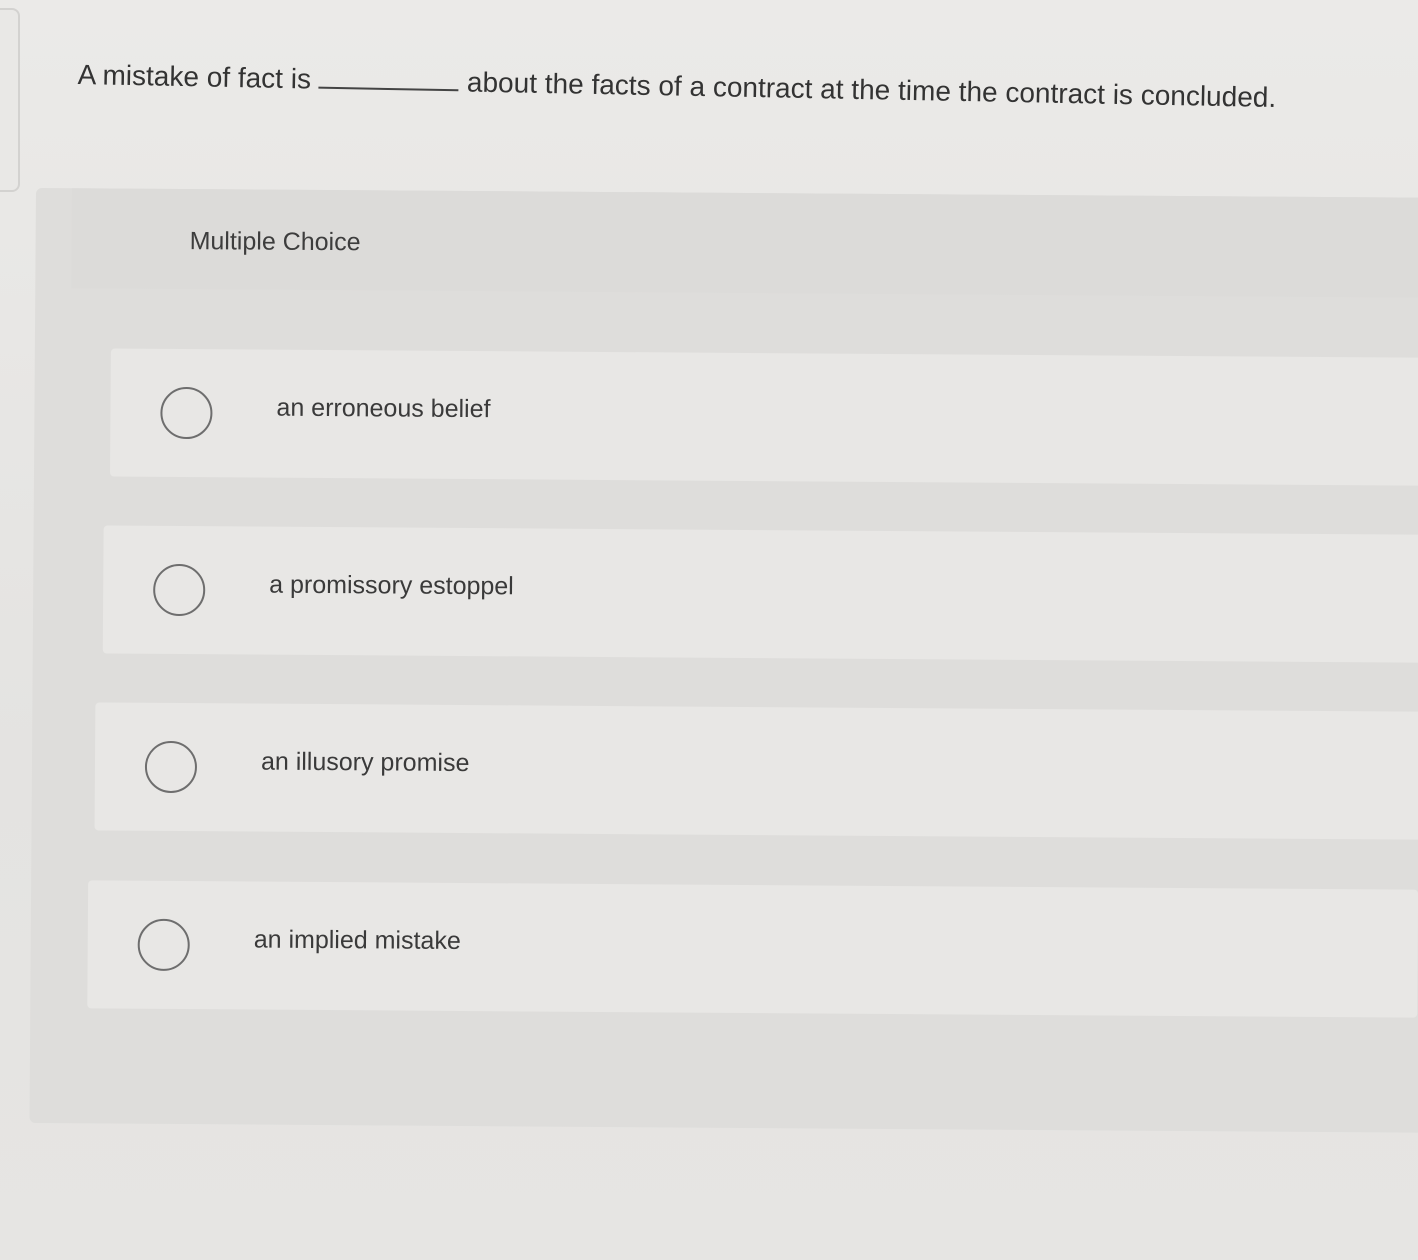 This screenshot has height=1260, width=1418. I want to click on multiple-choice-header: Multiple Choice, so click(744, 243).